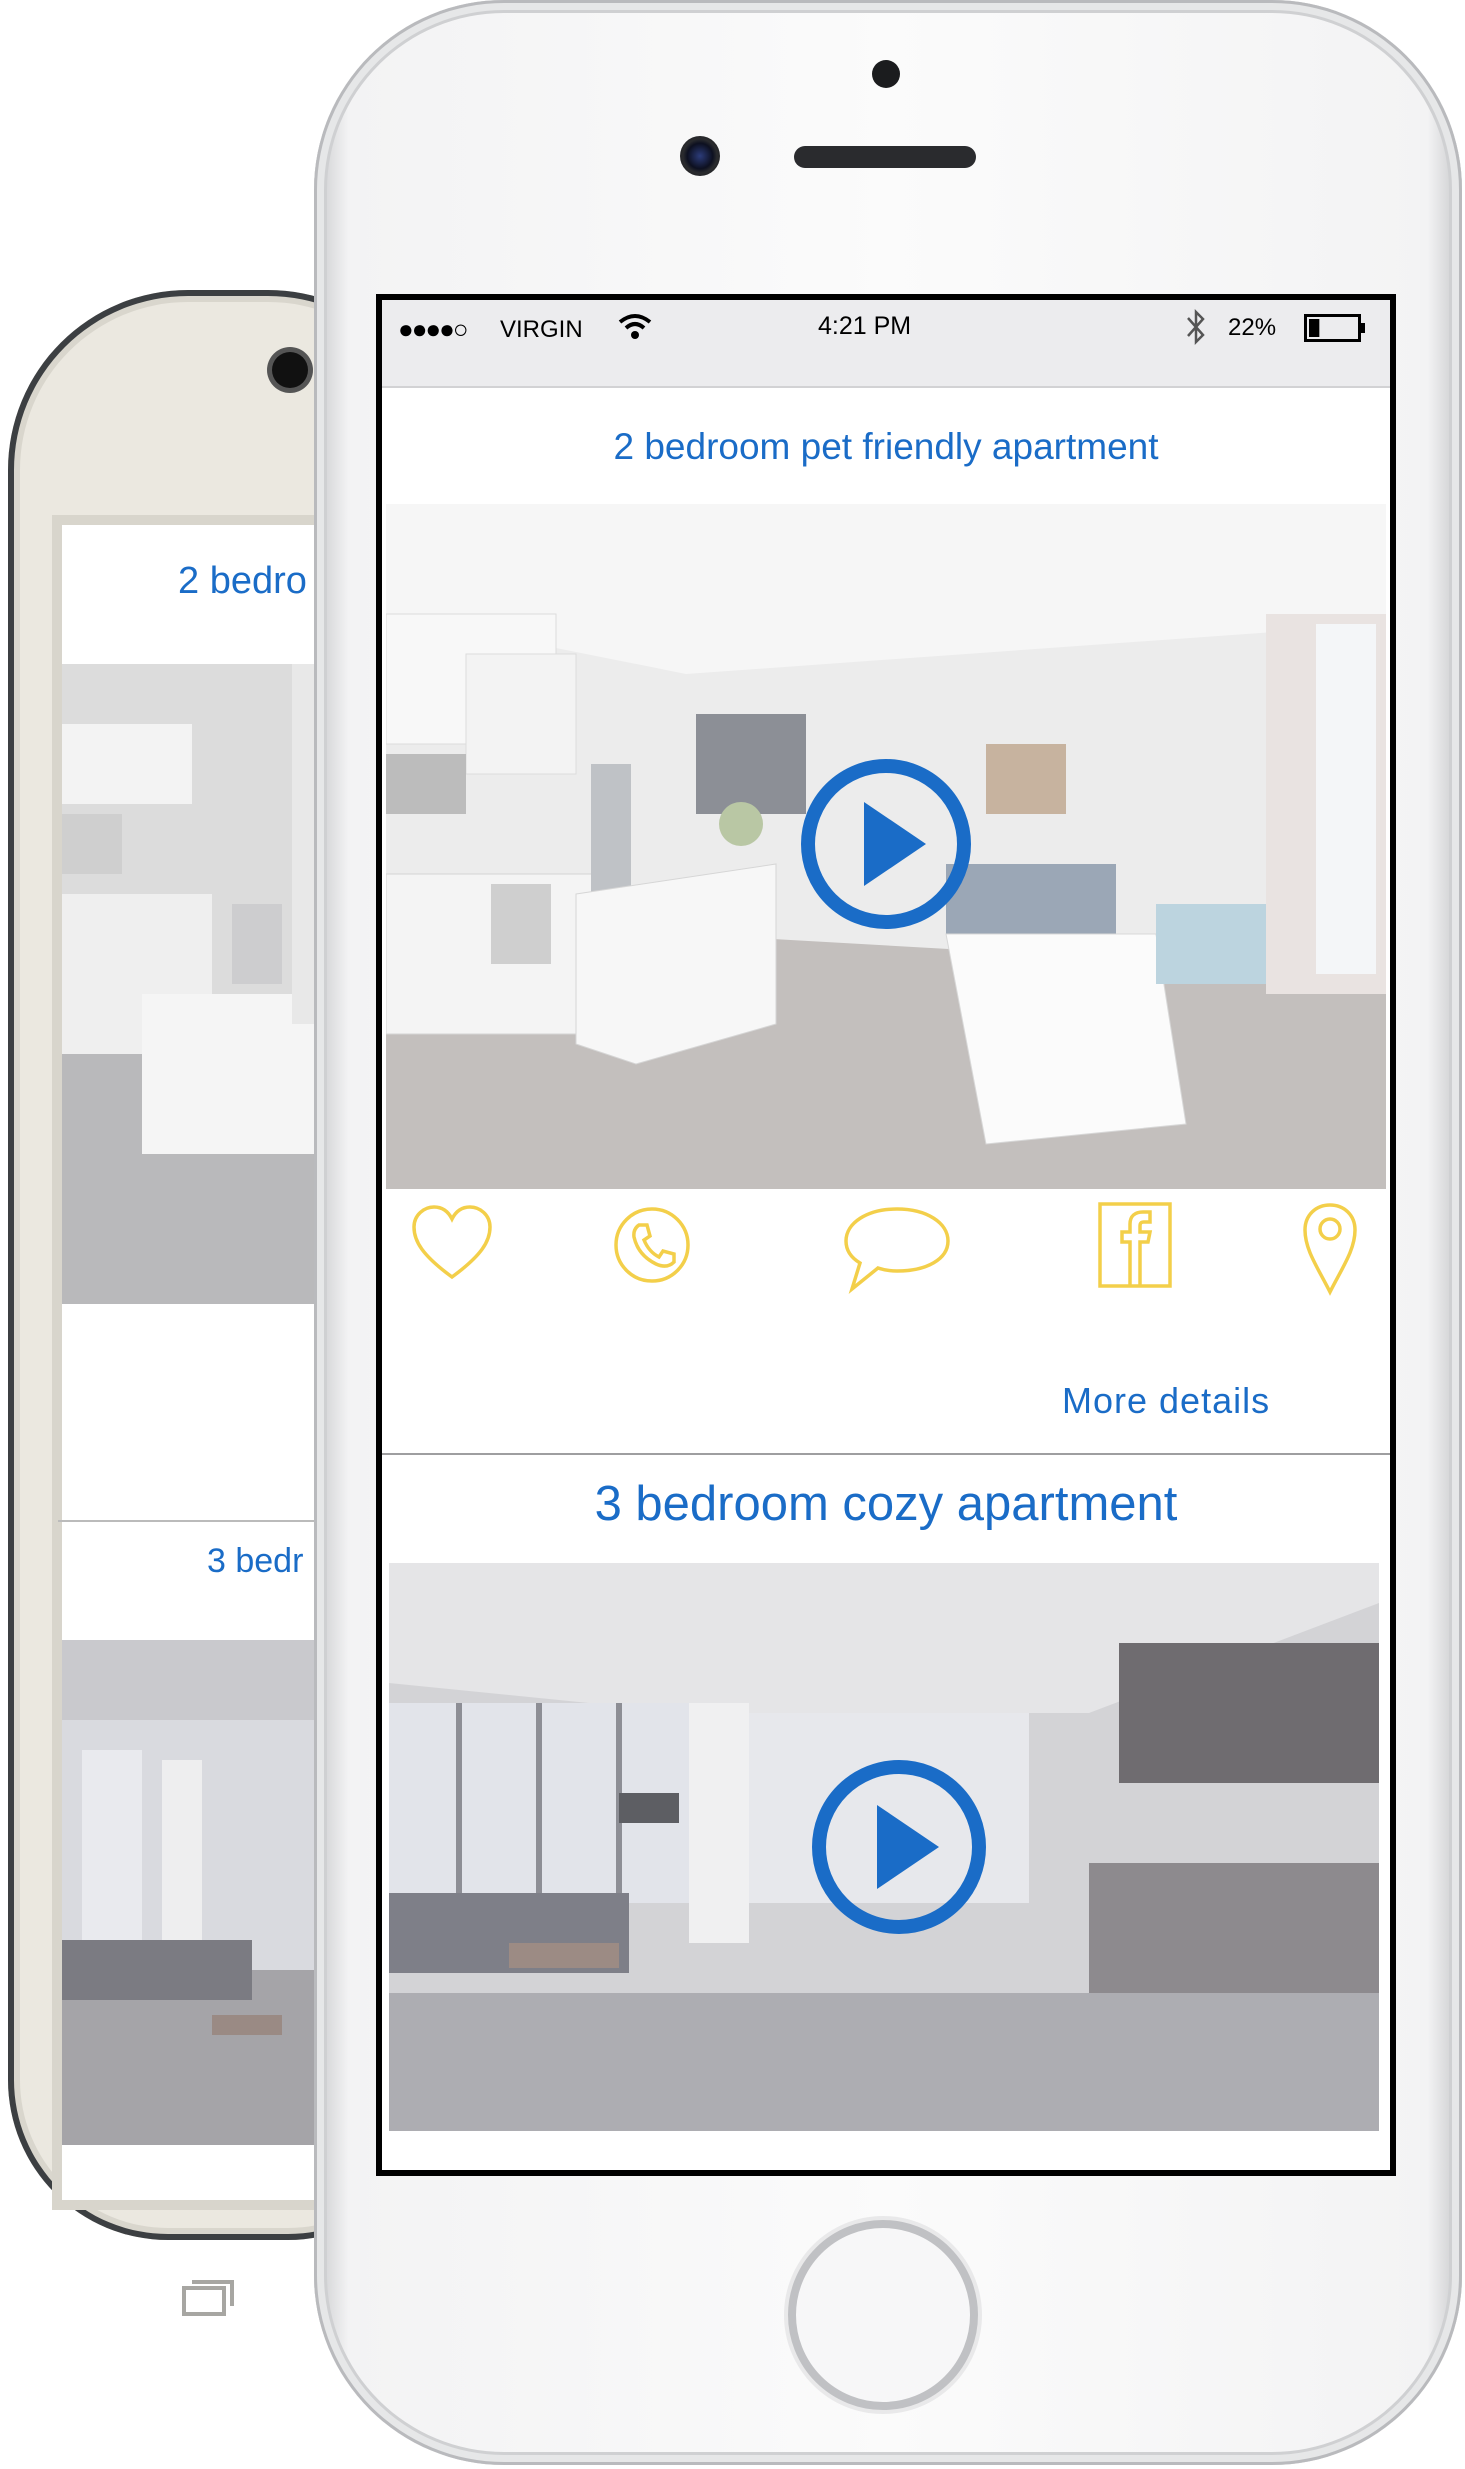  Describe the element at coordinates (897, 1250) in the screenshot. I see `chat-icon` at that location.